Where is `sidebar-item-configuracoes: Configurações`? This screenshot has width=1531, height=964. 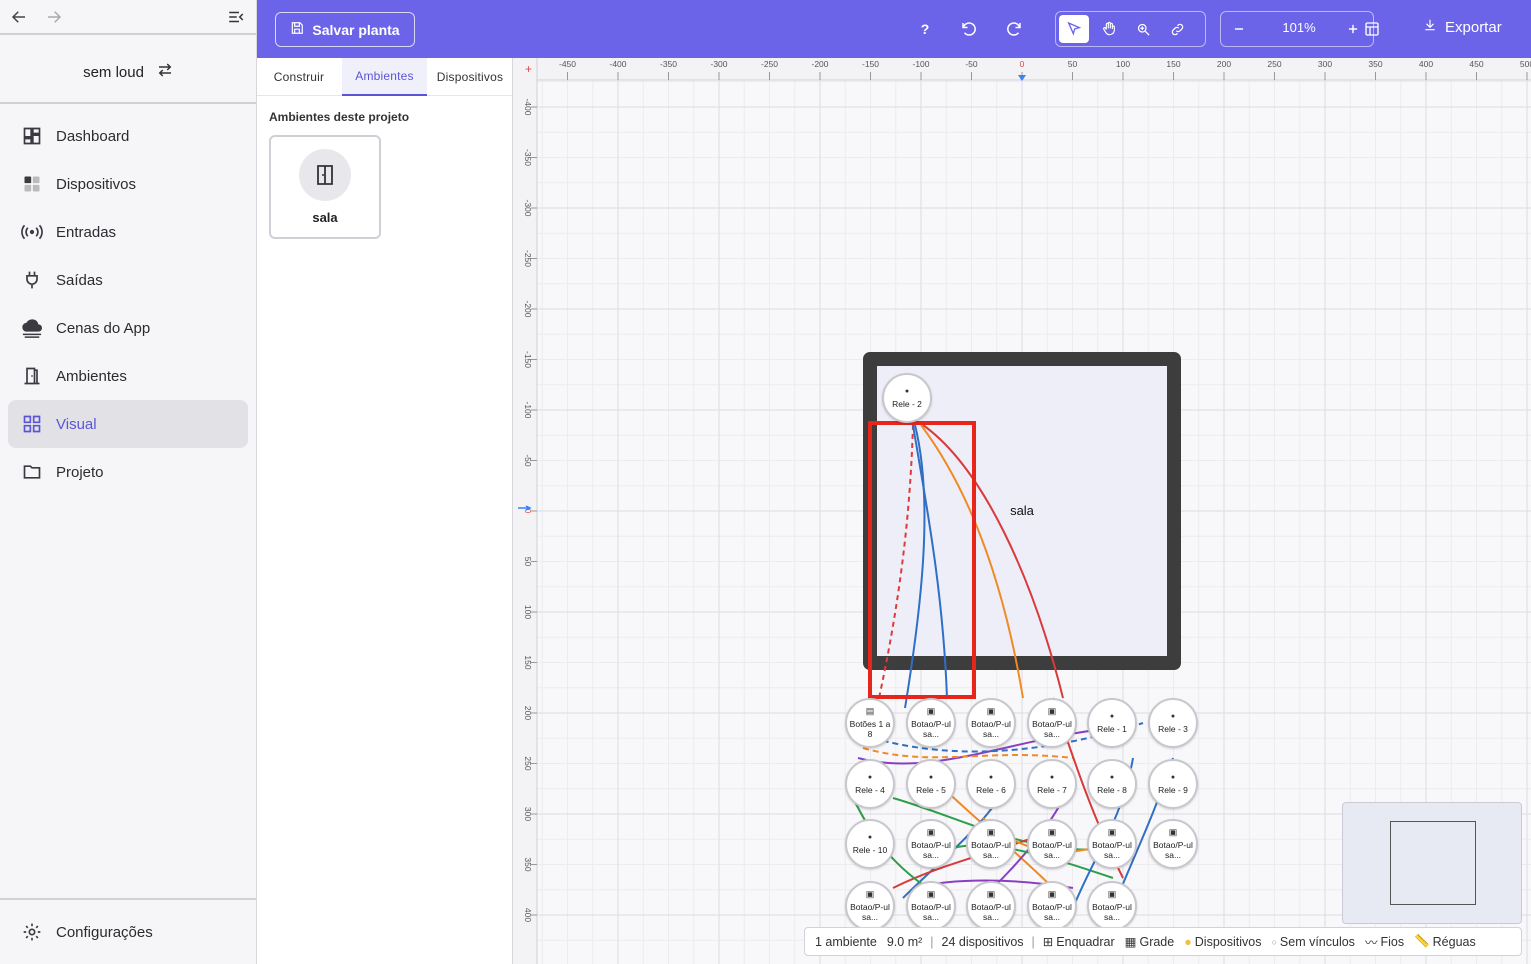 sidebar-item-configuracoes: Configurações is located at coordinates (128, 932).